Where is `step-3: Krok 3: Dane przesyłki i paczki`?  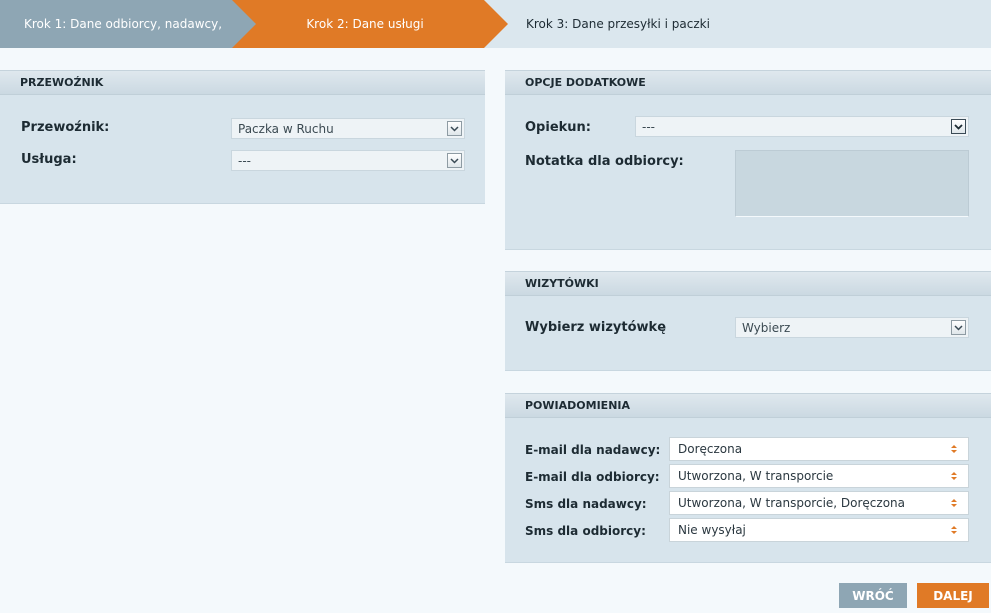 step-3: Krok 3: Dane przesyłki i paczki is located at coordinates (618, 24).